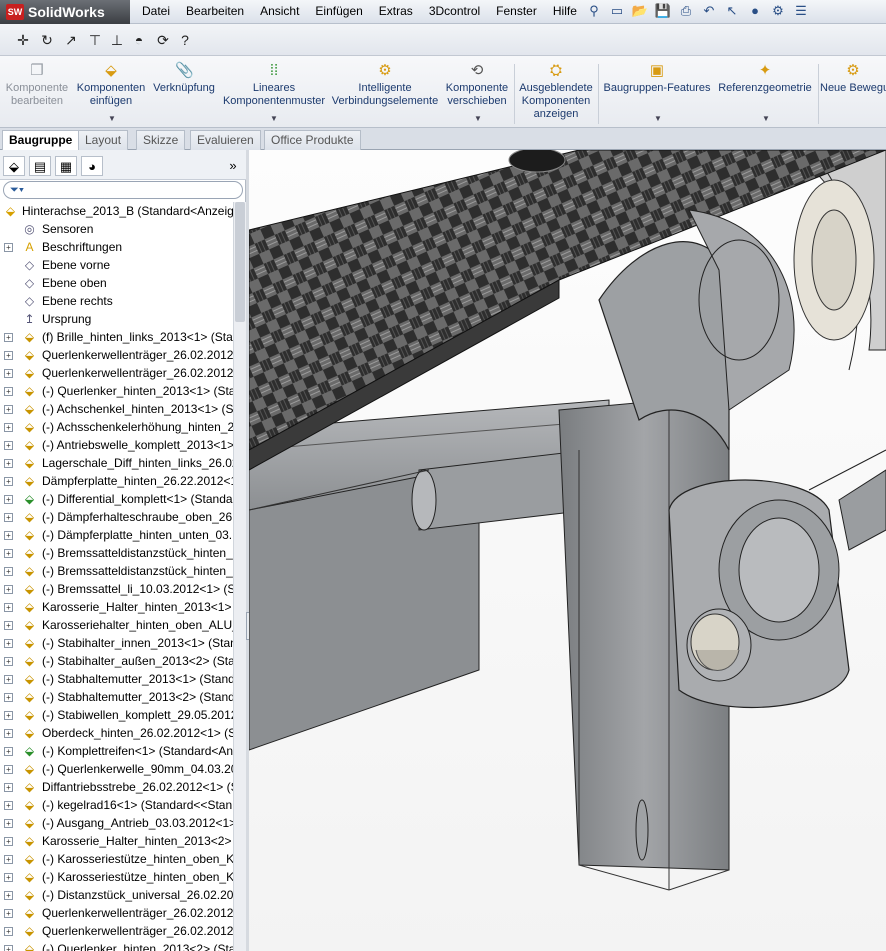 The height and width of the screenshot is (951, 886). Describe the element at coordinates (116, 517) in the screenshot. I see `tree-item: + ⬙ (-) Dämpferhalteschraube_oben_26.` at that location.